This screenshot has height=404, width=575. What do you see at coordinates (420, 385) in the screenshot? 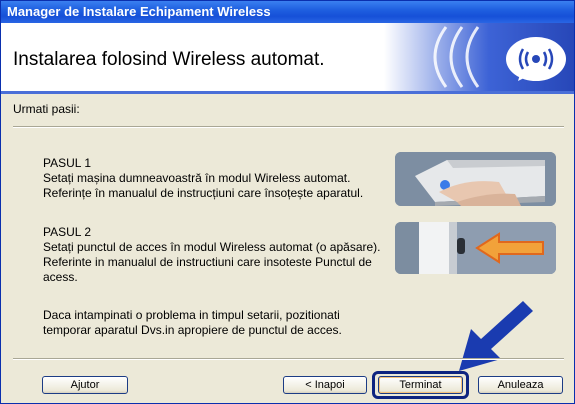
I see `finish-button: Terminat` at bounding box center [420, 385].